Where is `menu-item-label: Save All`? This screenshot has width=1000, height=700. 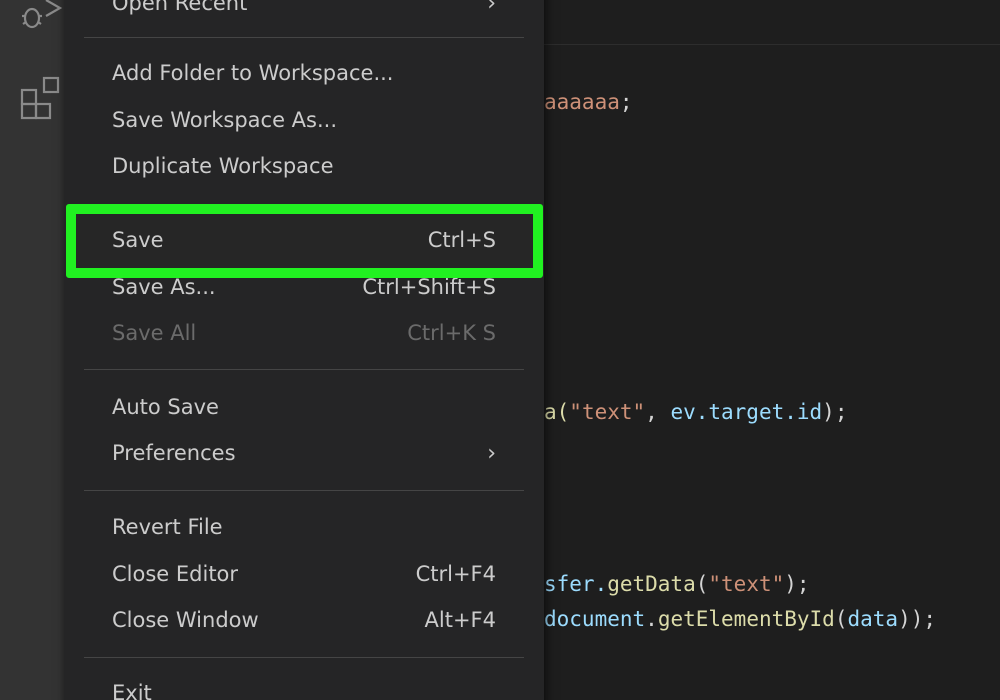
menu-item-label: Save All is located at coordinates (154, 333).